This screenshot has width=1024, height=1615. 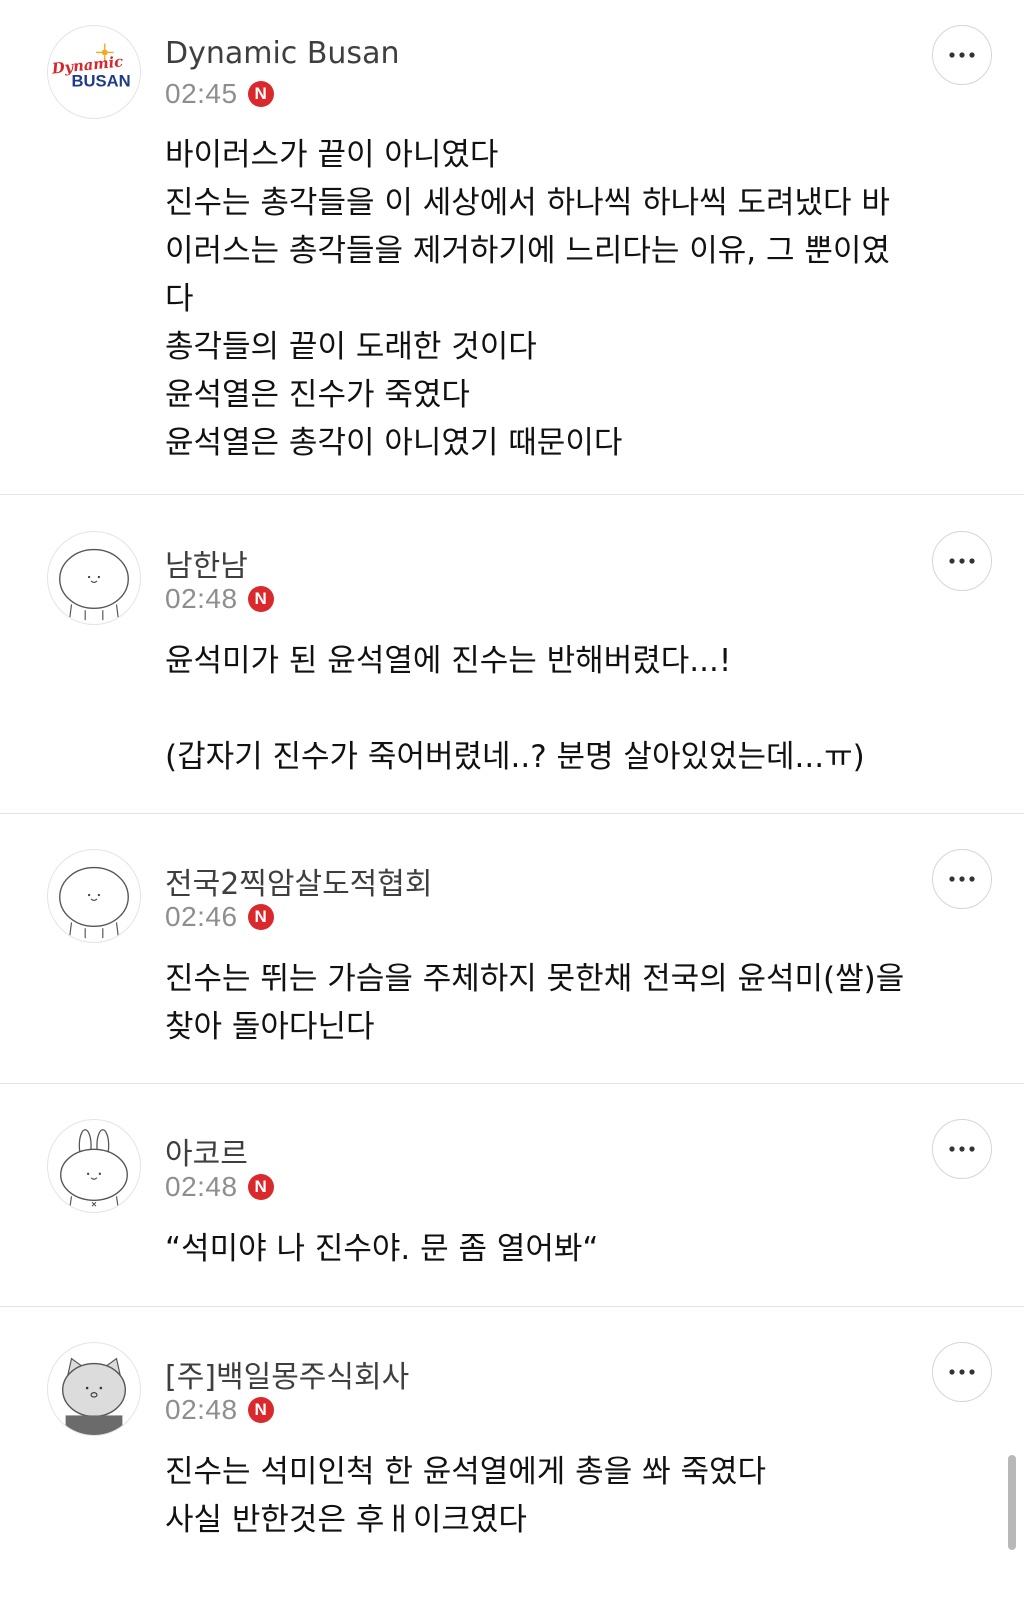 I want to click on comment-text: “석미야 나 진수야. 문 좀 열어봐“, so click(x=570, y=1249).